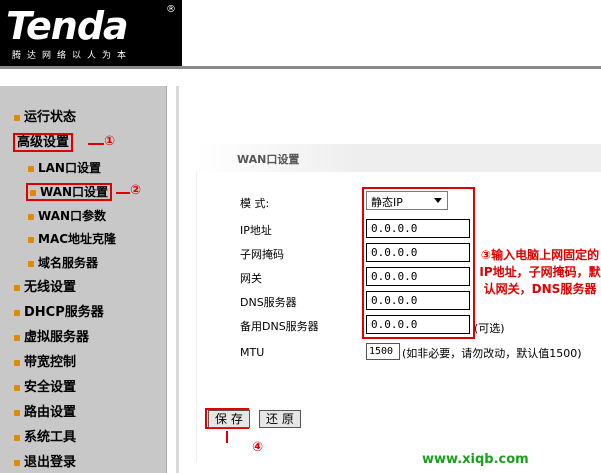  I want to click on sidebar-item-label: 高级设置, so click(43, 142).